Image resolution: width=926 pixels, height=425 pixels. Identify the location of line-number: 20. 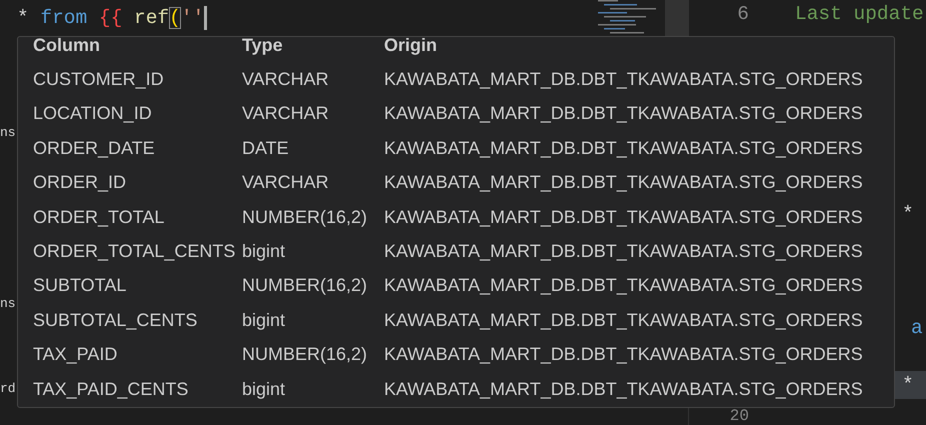
(738, 416).